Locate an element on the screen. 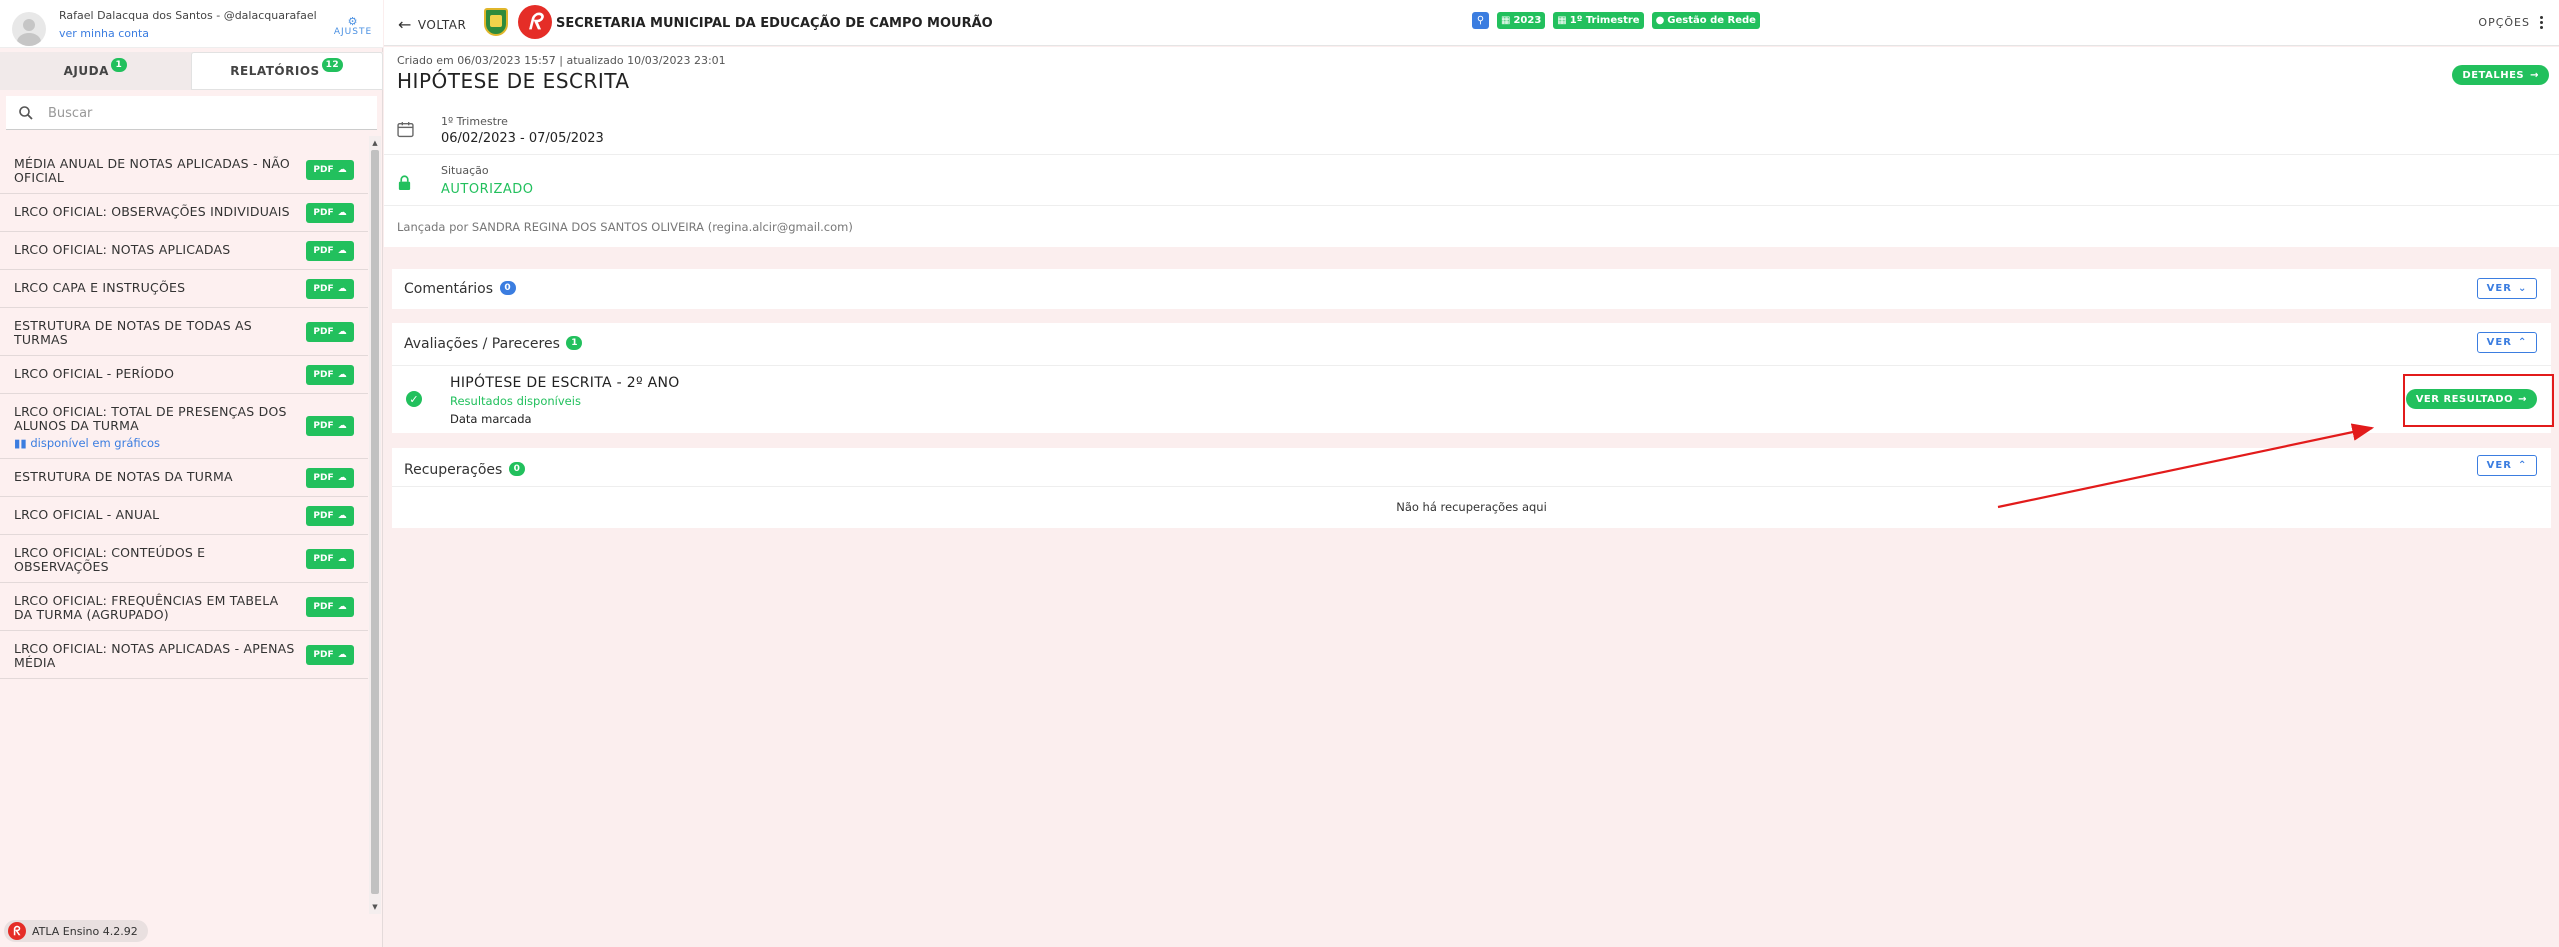  report-title: LRCO OFICIAL - PERÍODO is located at coordinates (94, 373).